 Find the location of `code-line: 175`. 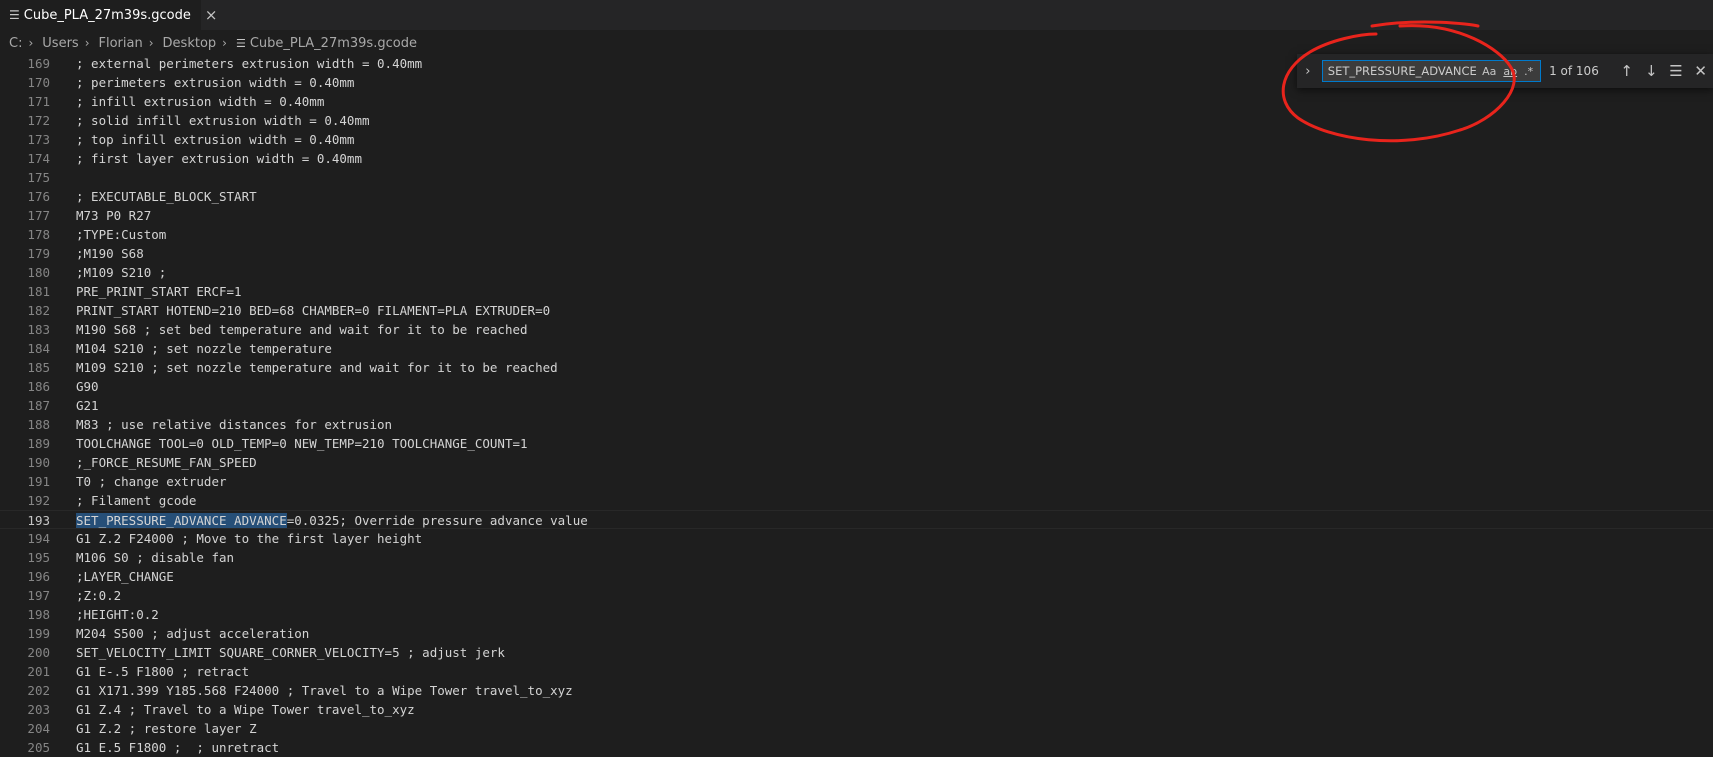

code-line: 175 is located at coordinates (856, 177).